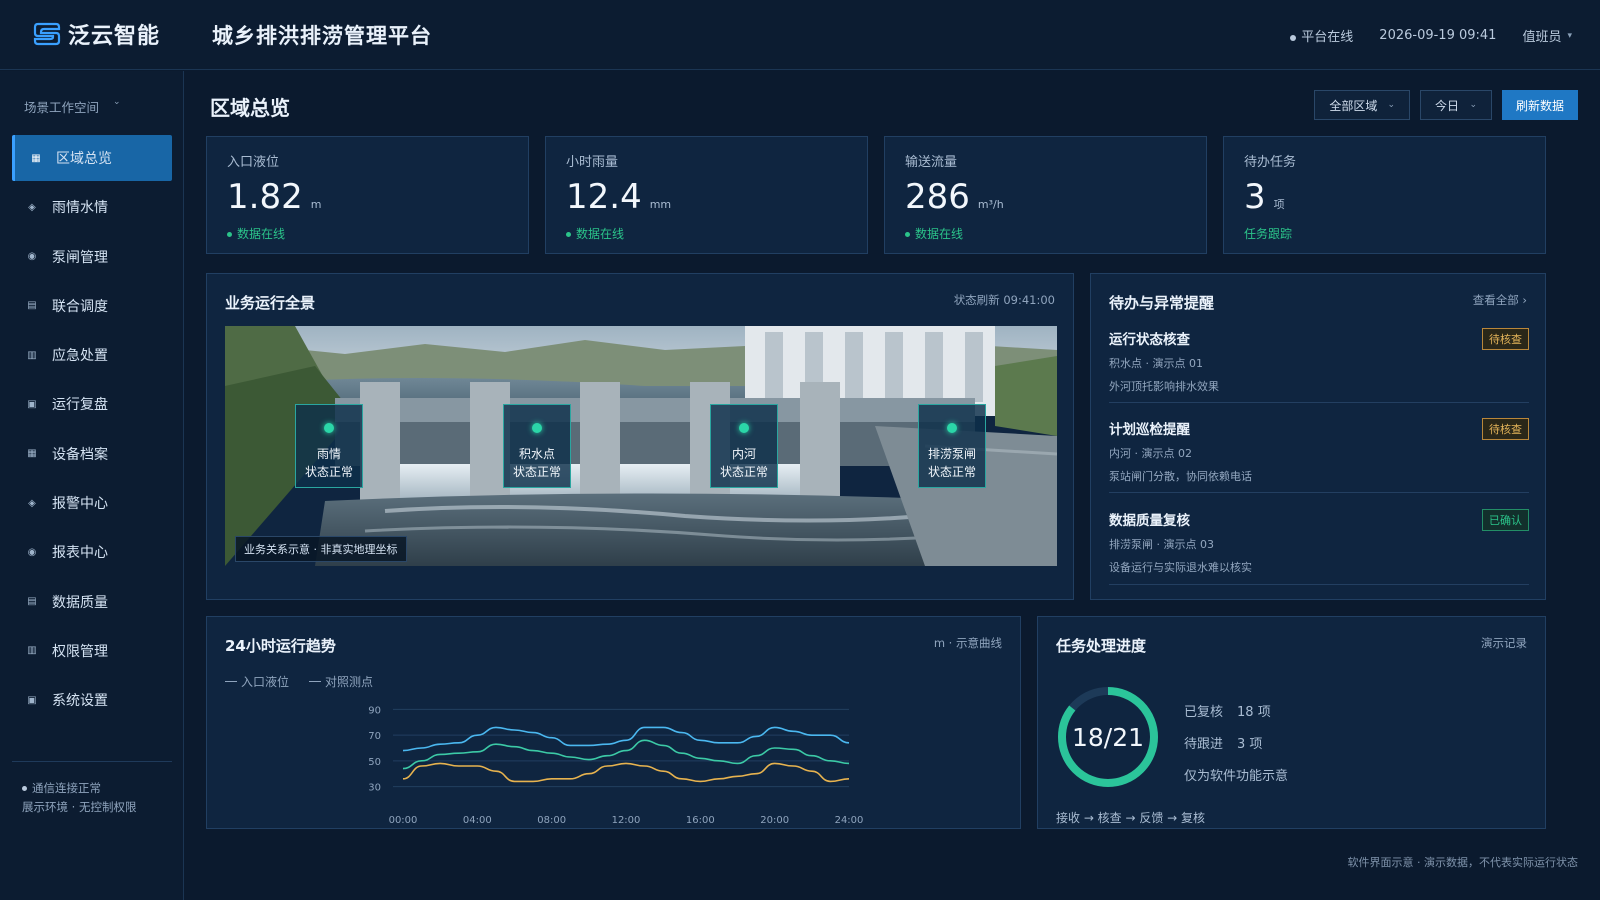 The height and width of the screenshot is (900, 1600). Describe the element at coordinates (1319, 365) in the screenshot. I see `alert-item: 运行状态核查 积水点 · 演示点 01 外河顶托影响排水效果 待核查` at that location.